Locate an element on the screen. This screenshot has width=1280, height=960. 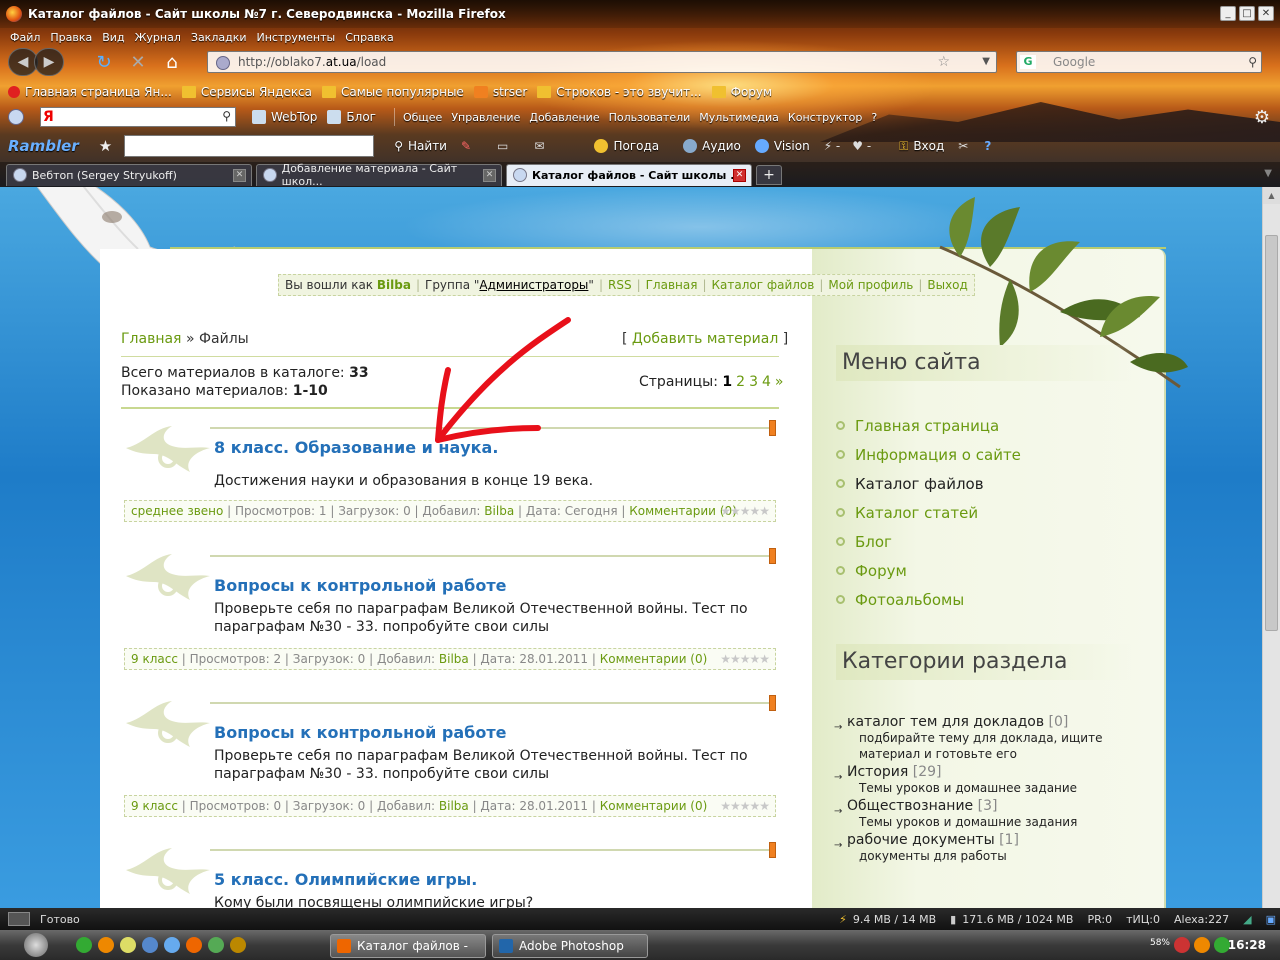
ucoz-link-add: Добавление is located at coordinates (564, 117).